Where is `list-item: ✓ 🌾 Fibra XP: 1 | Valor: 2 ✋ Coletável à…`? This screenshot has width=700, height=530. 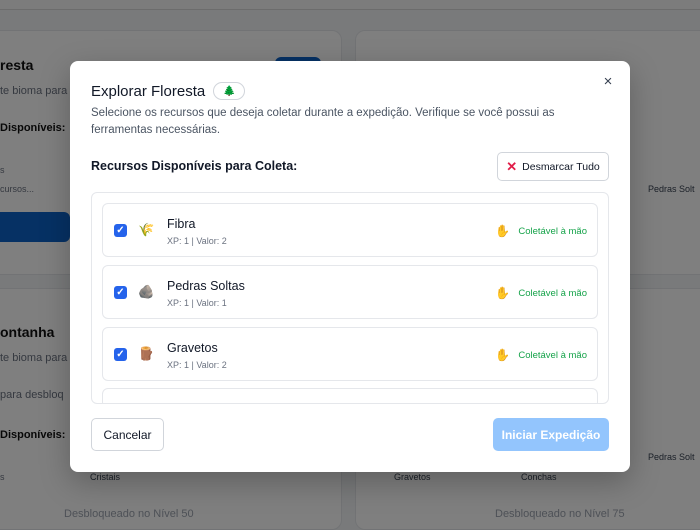 list-item: ✓ 🌾 Fibra XP: 1 | Valor: 2 ✋ Coletável à… is located at coordinates (350, 230).